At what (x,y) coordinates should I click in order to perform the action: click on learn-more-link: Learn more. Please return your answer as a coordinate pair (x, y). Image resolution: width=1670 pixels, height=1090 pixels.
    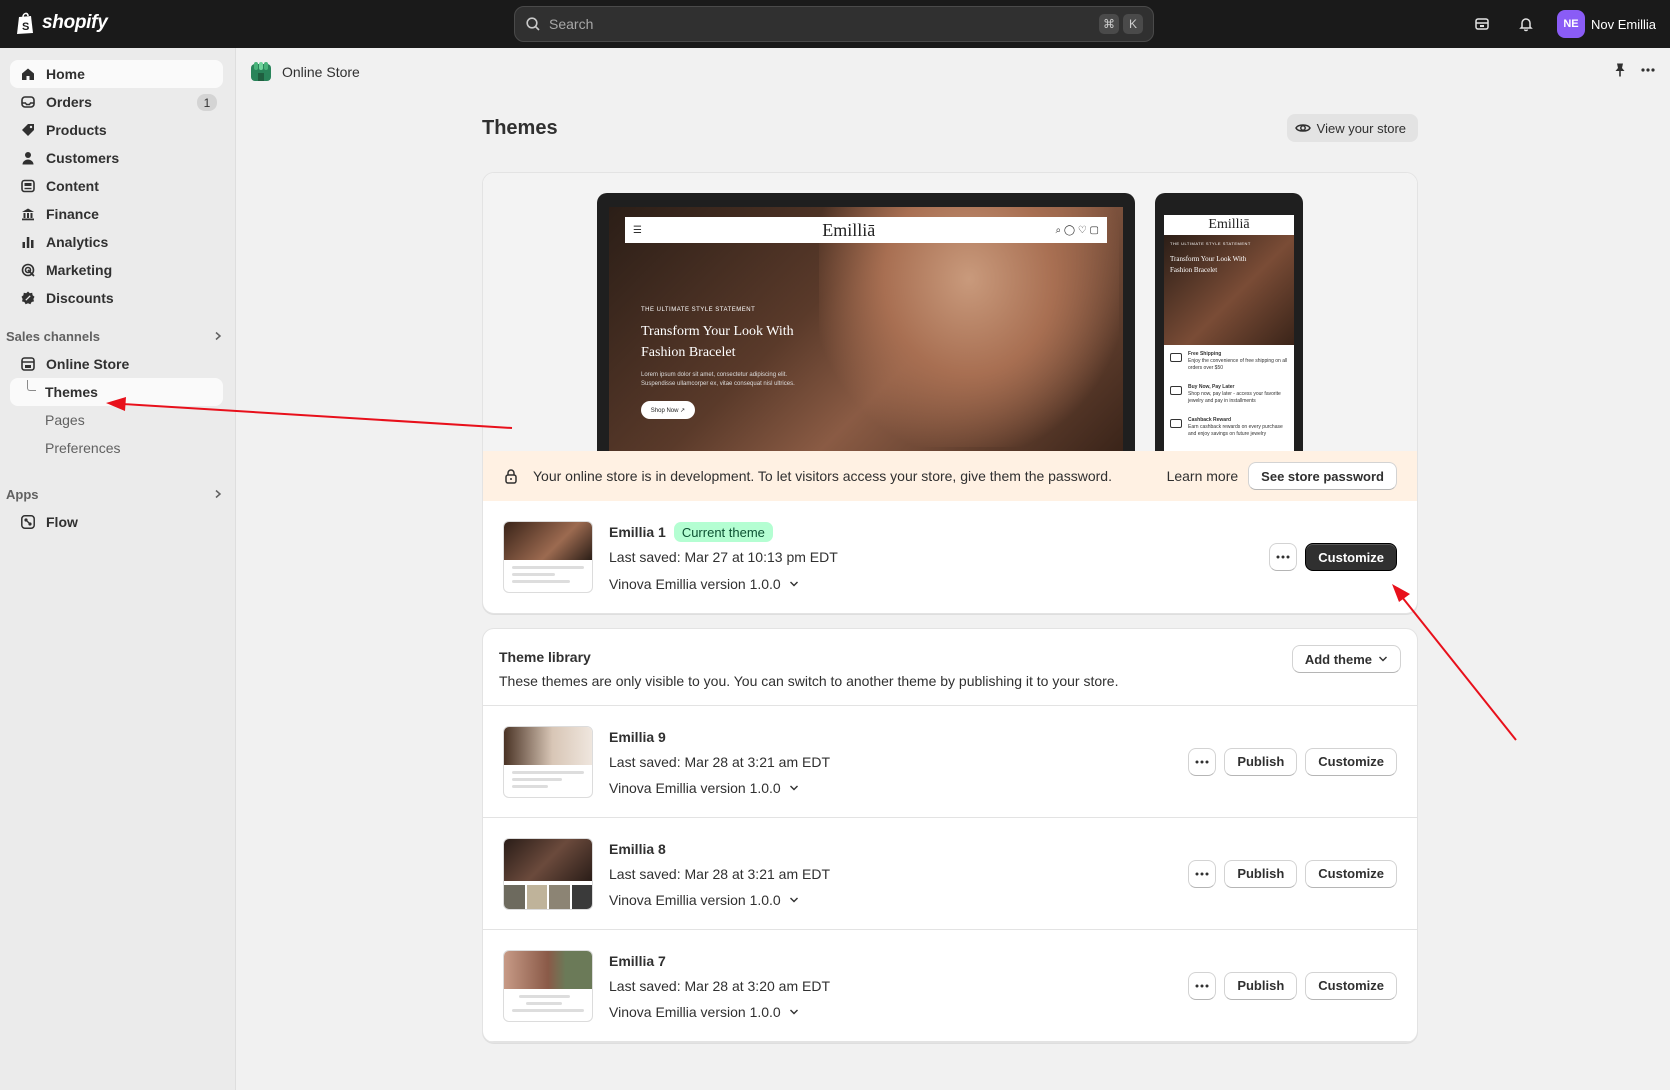
    Looking at the image, I should click on (1203, 476).